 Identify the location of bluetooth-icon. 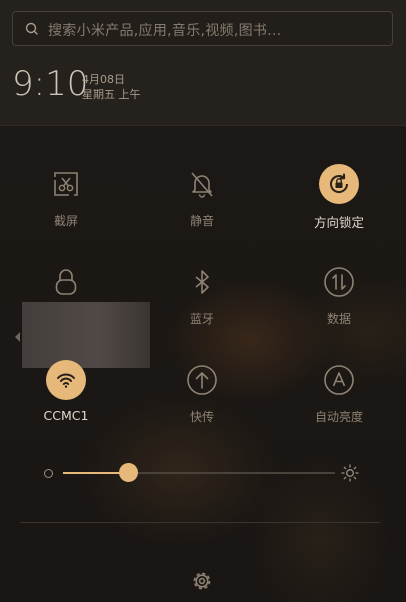
(202, 282).